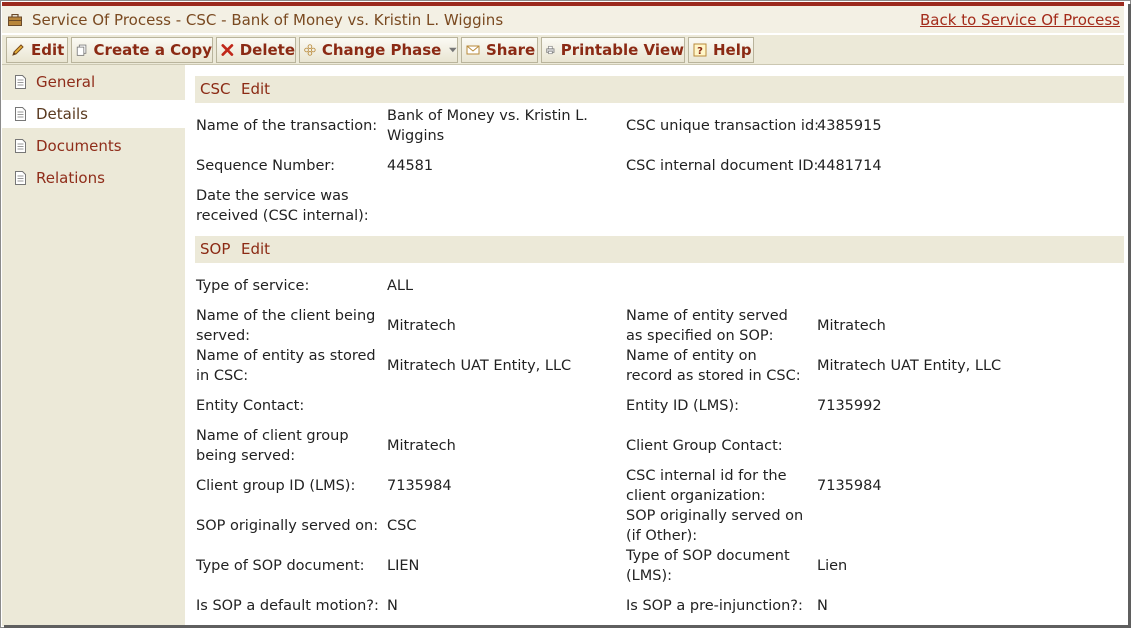 This screenshot has width=1131, height=628. I want to click on client-served-label: Name of the client being served:, so click(286, 326).